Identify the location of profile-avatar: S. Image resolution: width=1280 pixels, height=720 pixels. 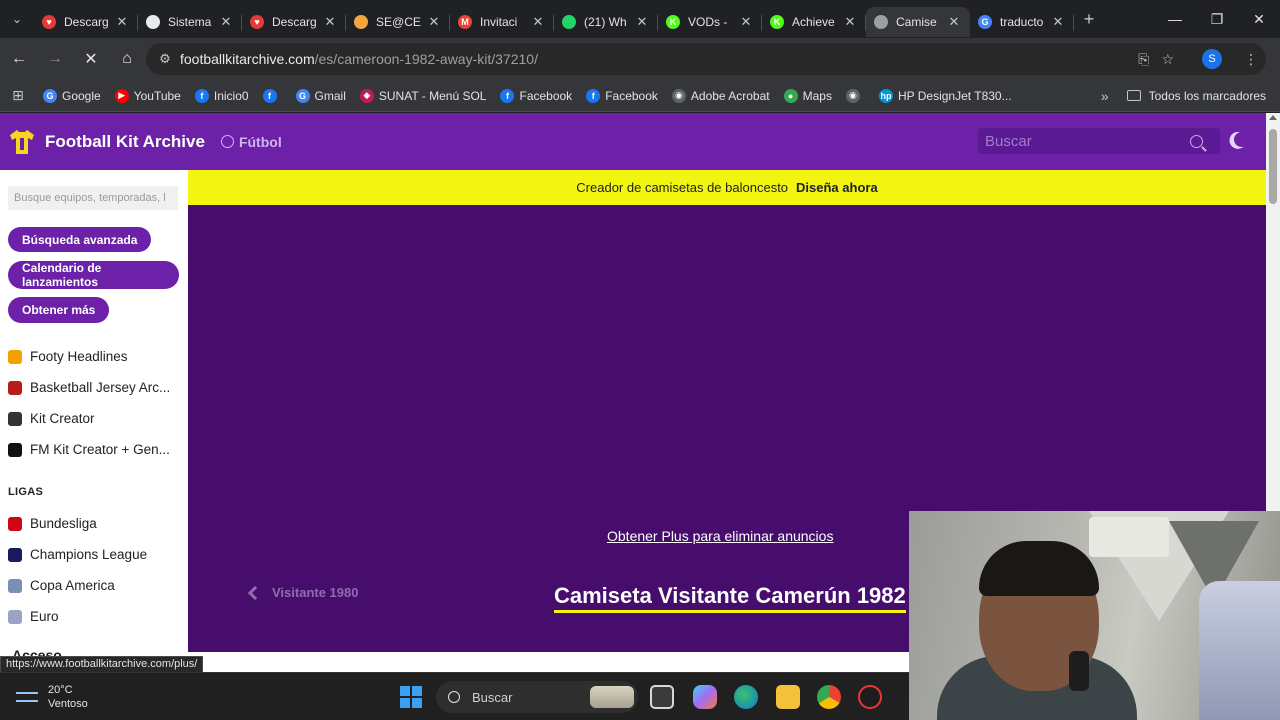
(1212, 59).